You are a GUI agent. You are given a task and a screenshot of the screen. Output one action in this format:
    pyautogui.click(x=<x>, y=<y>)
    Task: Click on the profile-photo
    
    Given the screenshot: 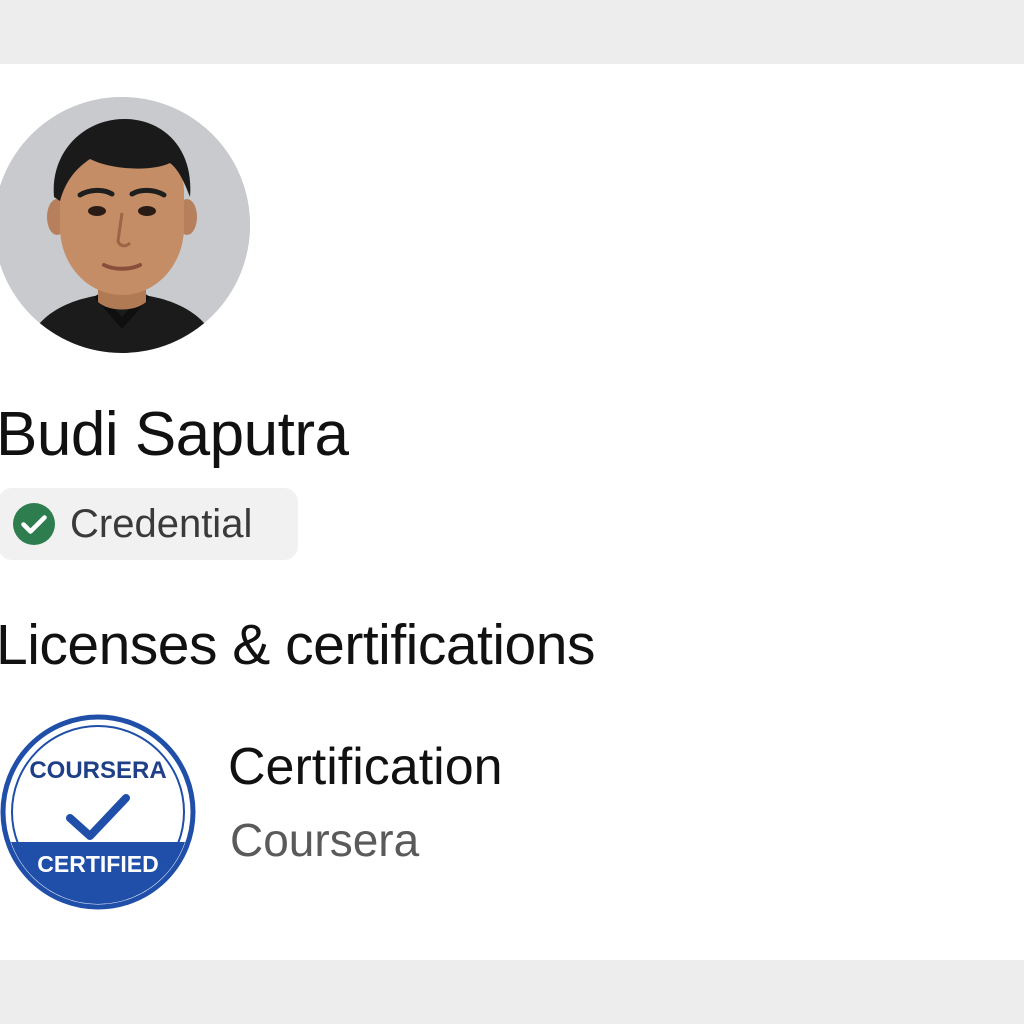 What is the action you would take?
    pyautogui.click(x=125, y=225)
    